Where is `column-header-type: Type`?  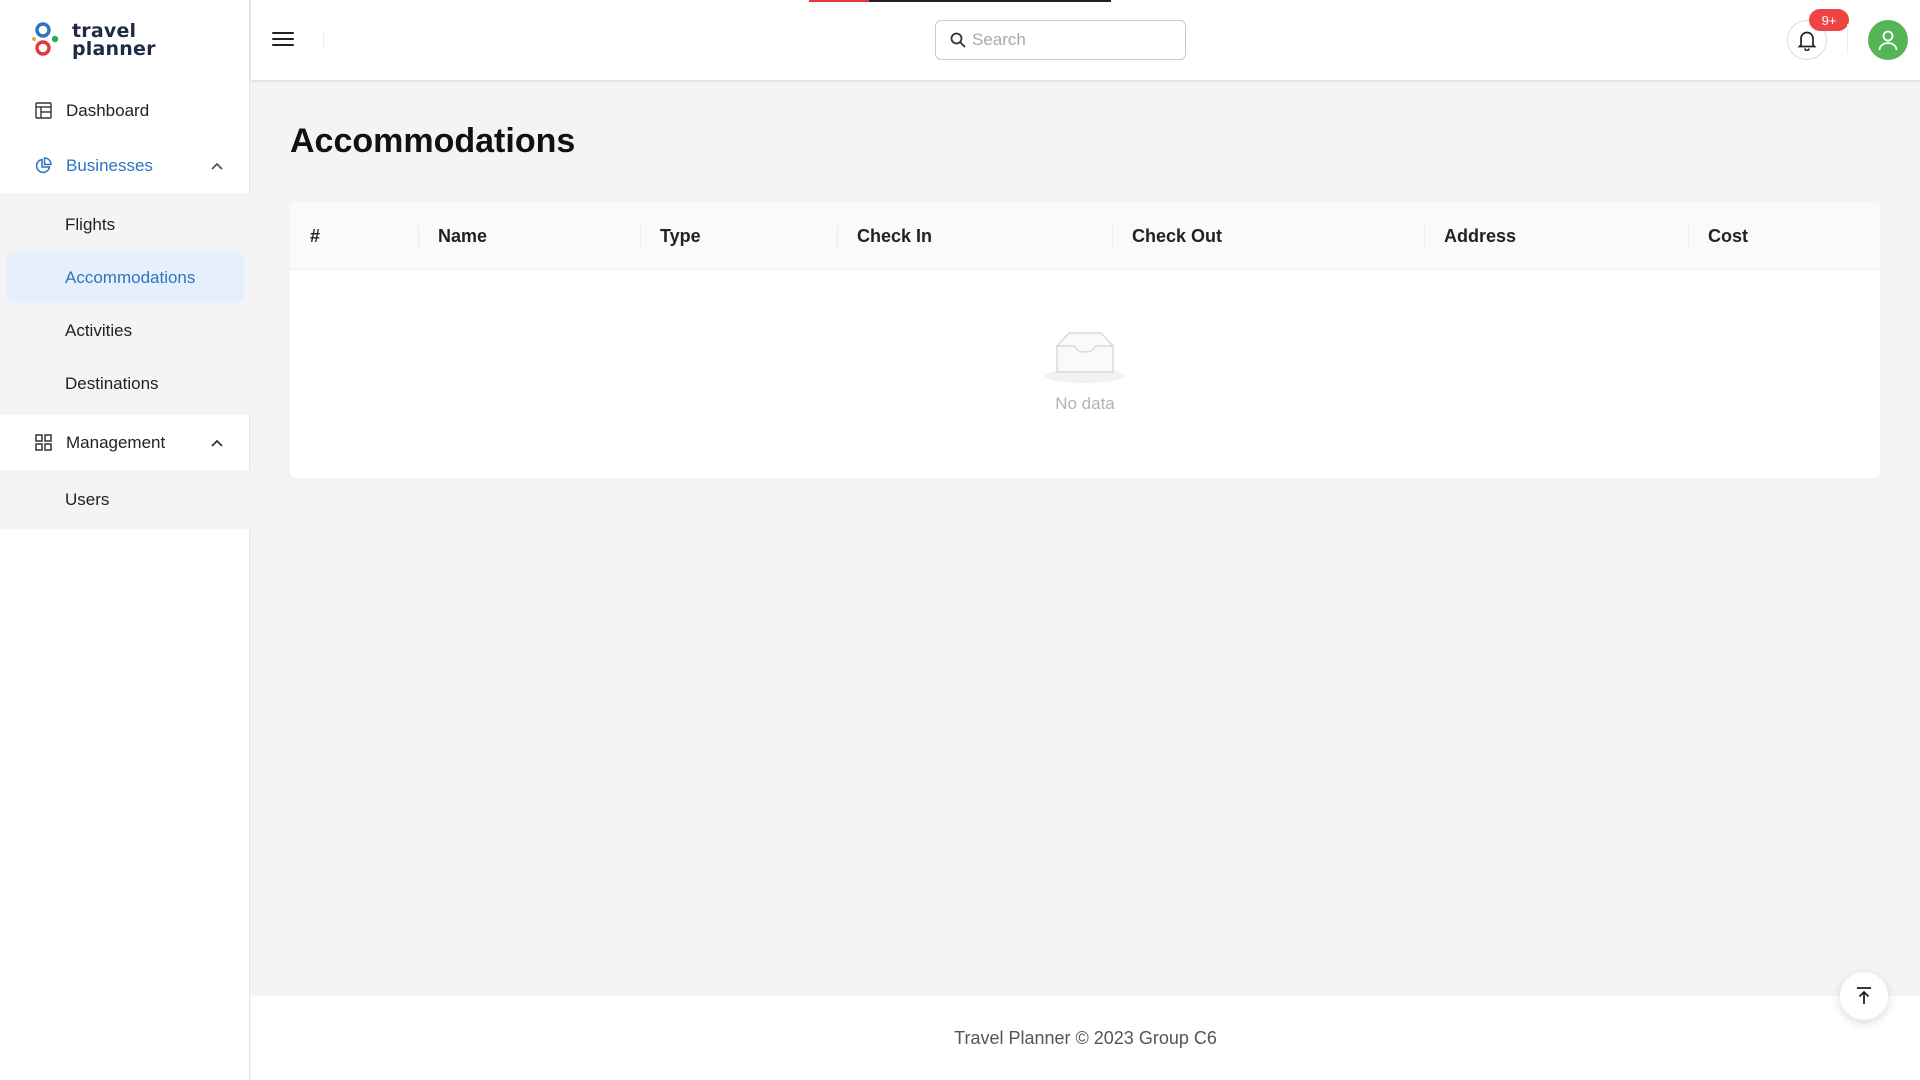
column-header-type: Type is located at coordinates (738, 236).